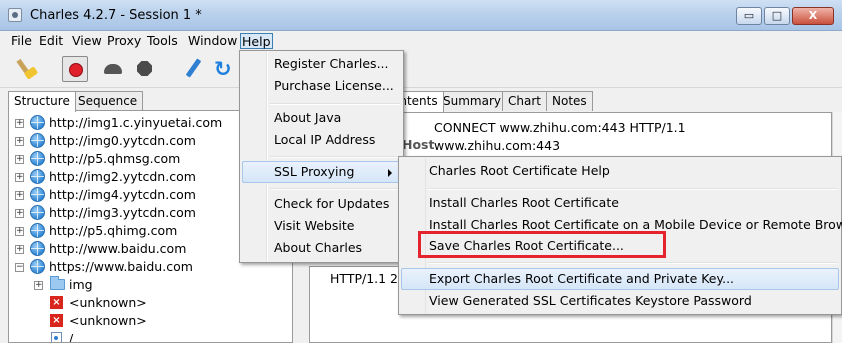 Image resolution: width=842 pixels, height=343 pixels. I want to click on compose-pen-icon, so click(193, 69).